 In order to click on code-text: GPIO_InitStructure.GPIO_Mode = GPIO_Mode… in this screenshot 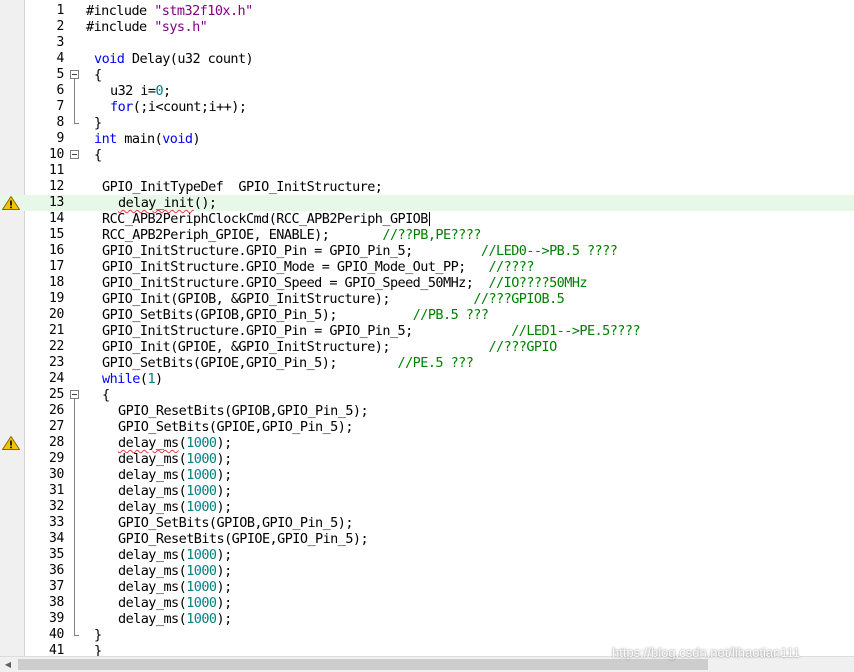, I will do `click(318, 267)`.